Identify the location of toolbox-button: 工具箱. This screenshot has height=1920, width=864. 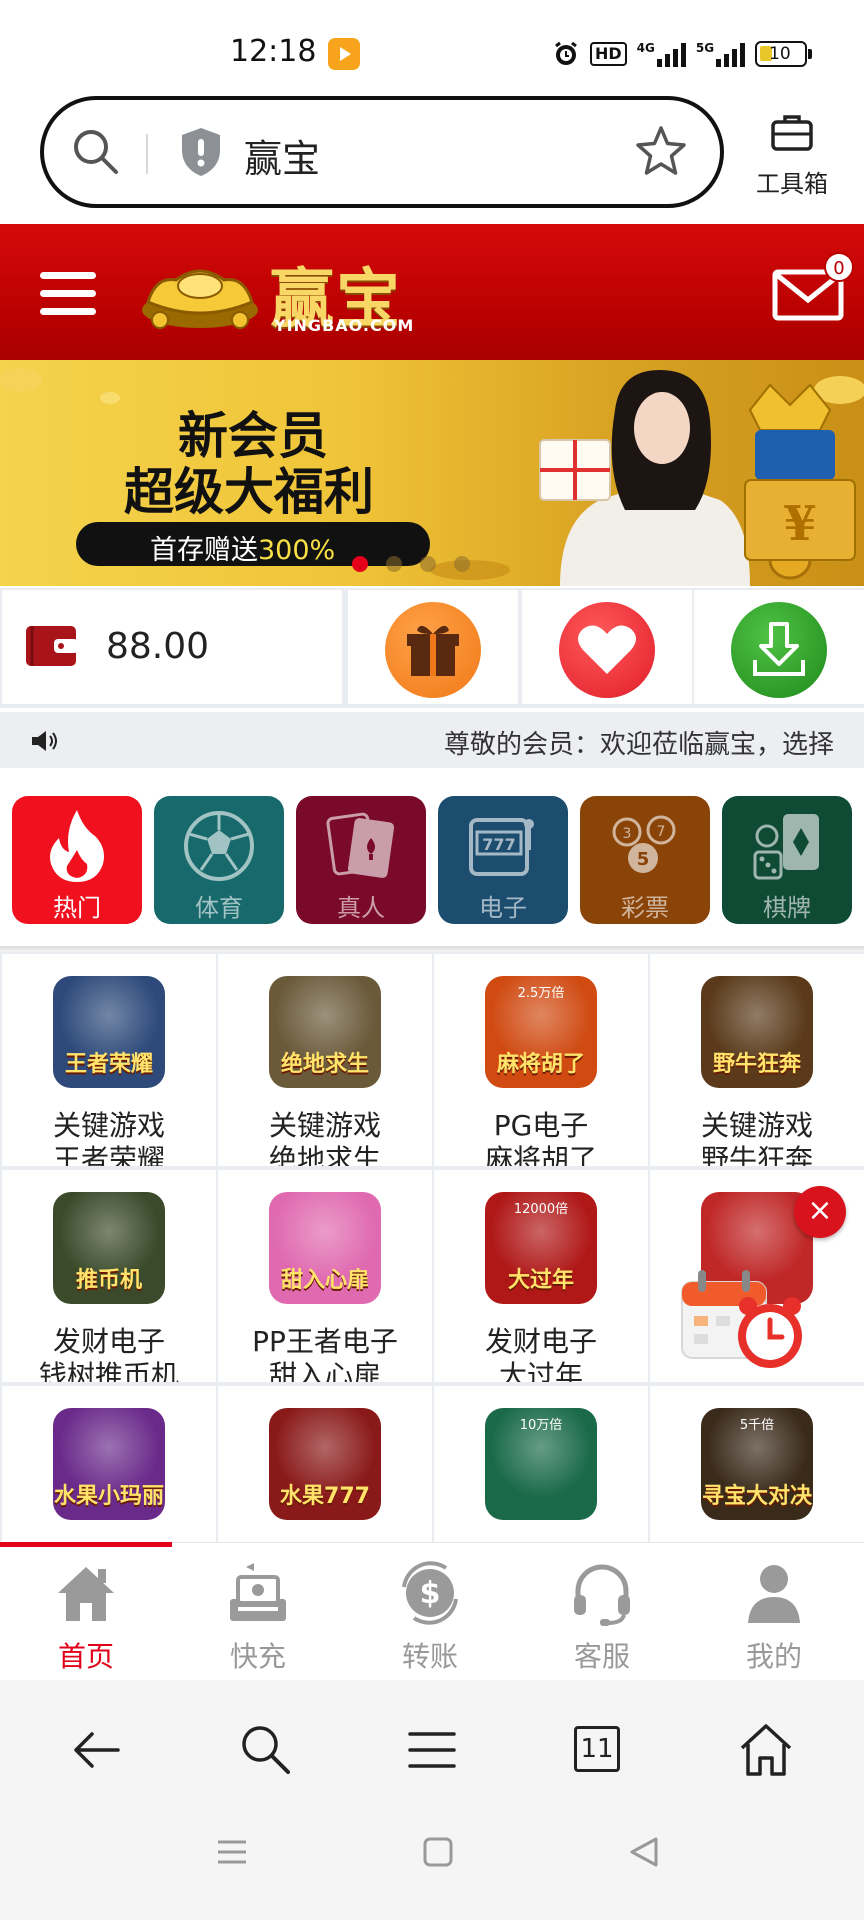
(792, 155).